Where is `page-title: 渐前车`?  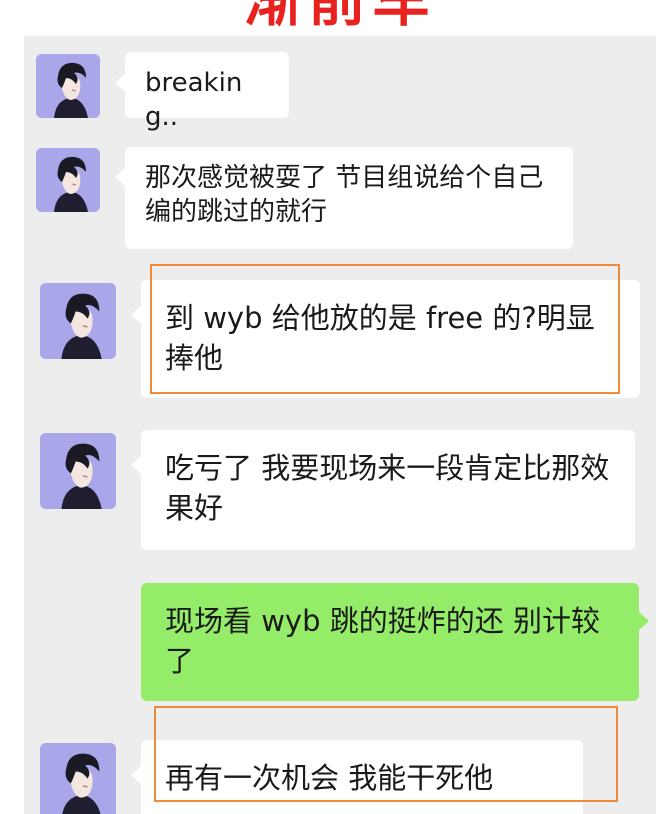
page-title: 渐前车 is located at coordinates (339, 17).